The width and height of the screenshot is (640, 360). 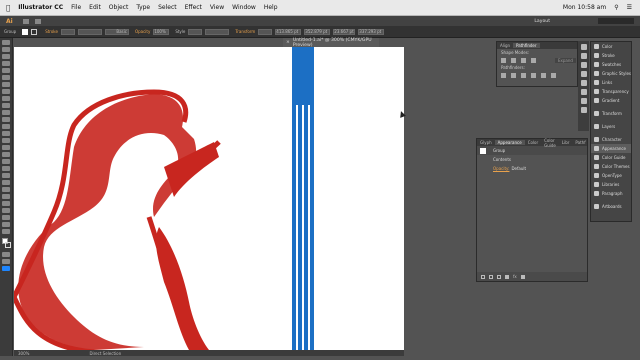 I want to click on symbol-panel-icon, so click(x=583, y=56).